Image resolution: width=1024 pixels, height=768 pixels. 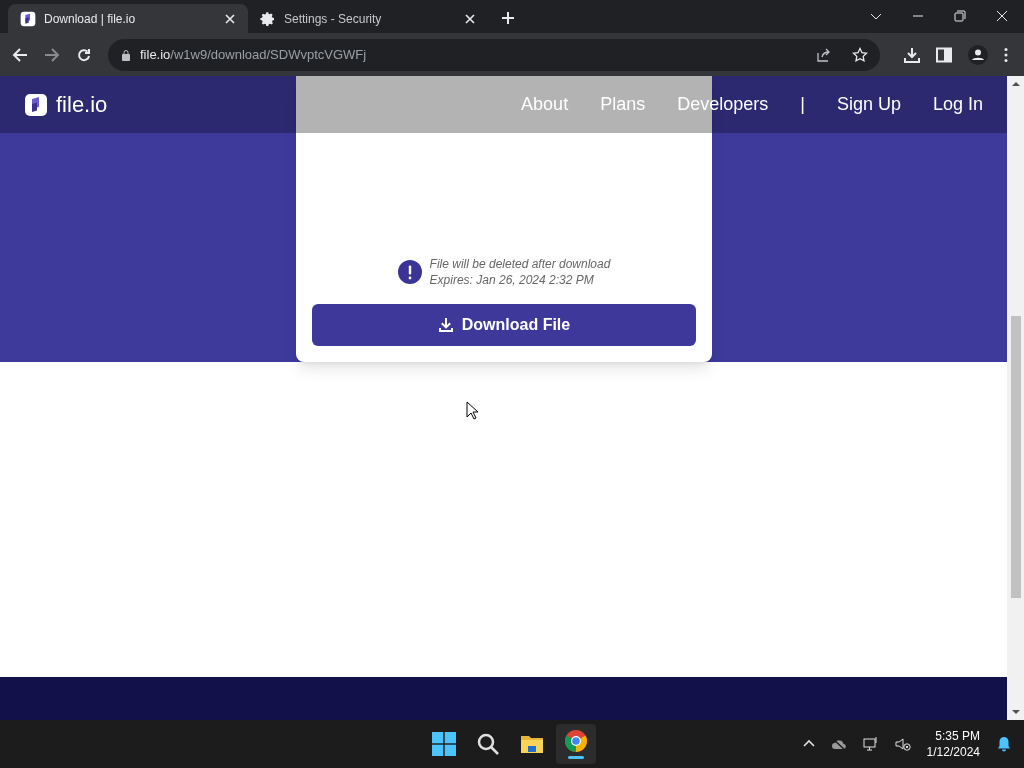 What do you see at coordinates (860, 54) in the screenshot?
I see `star-icon` at bounding box center [860, 54].